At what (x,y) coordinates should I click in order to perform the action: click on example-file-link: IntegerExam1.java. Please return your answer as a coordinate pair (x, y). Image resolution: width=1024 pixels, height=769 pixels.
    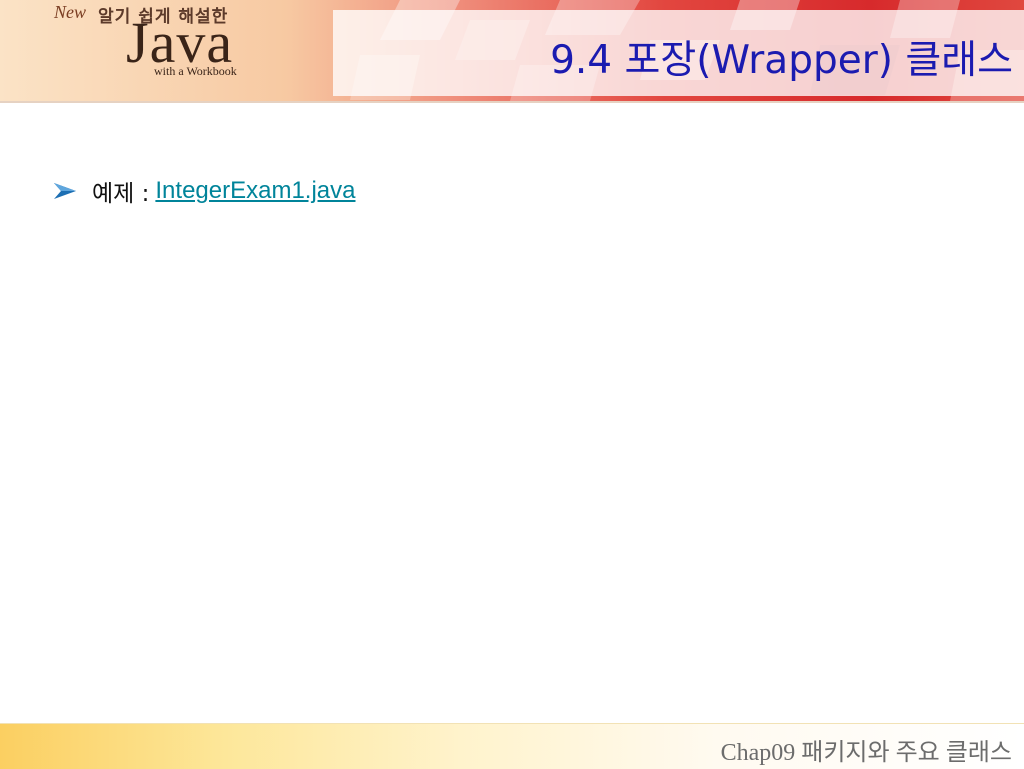
    Looking at the image, I should click on (255, 191).